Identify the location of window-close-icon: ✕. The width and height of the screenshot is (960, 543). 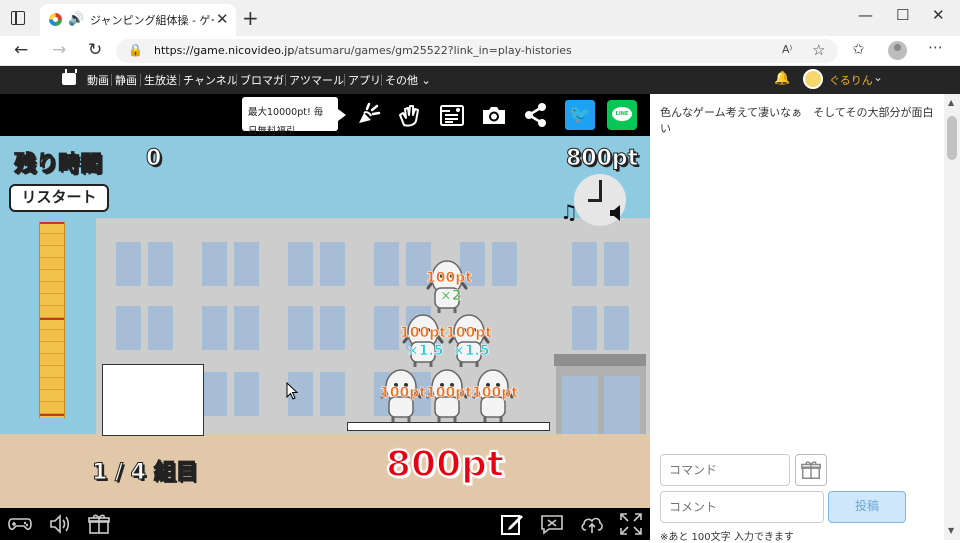
(938, 15).